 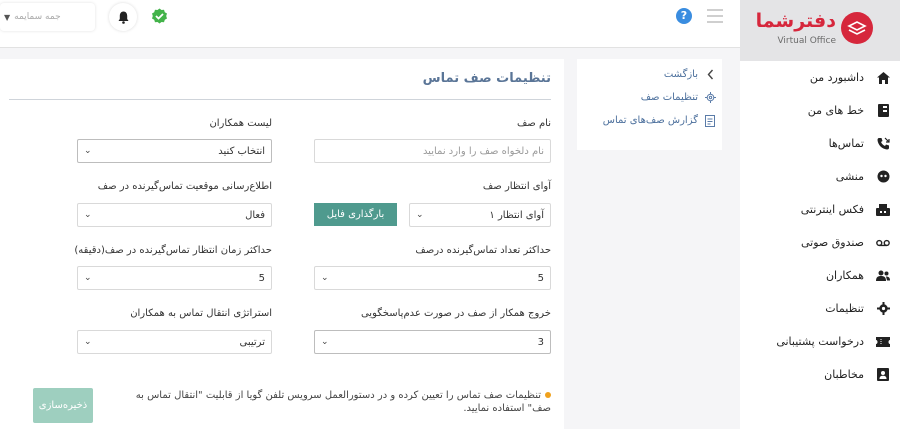 What do you see at coordinates (883, 177) in the screenshot?
I see `secretary-icon` at bounding box center [883, 177].